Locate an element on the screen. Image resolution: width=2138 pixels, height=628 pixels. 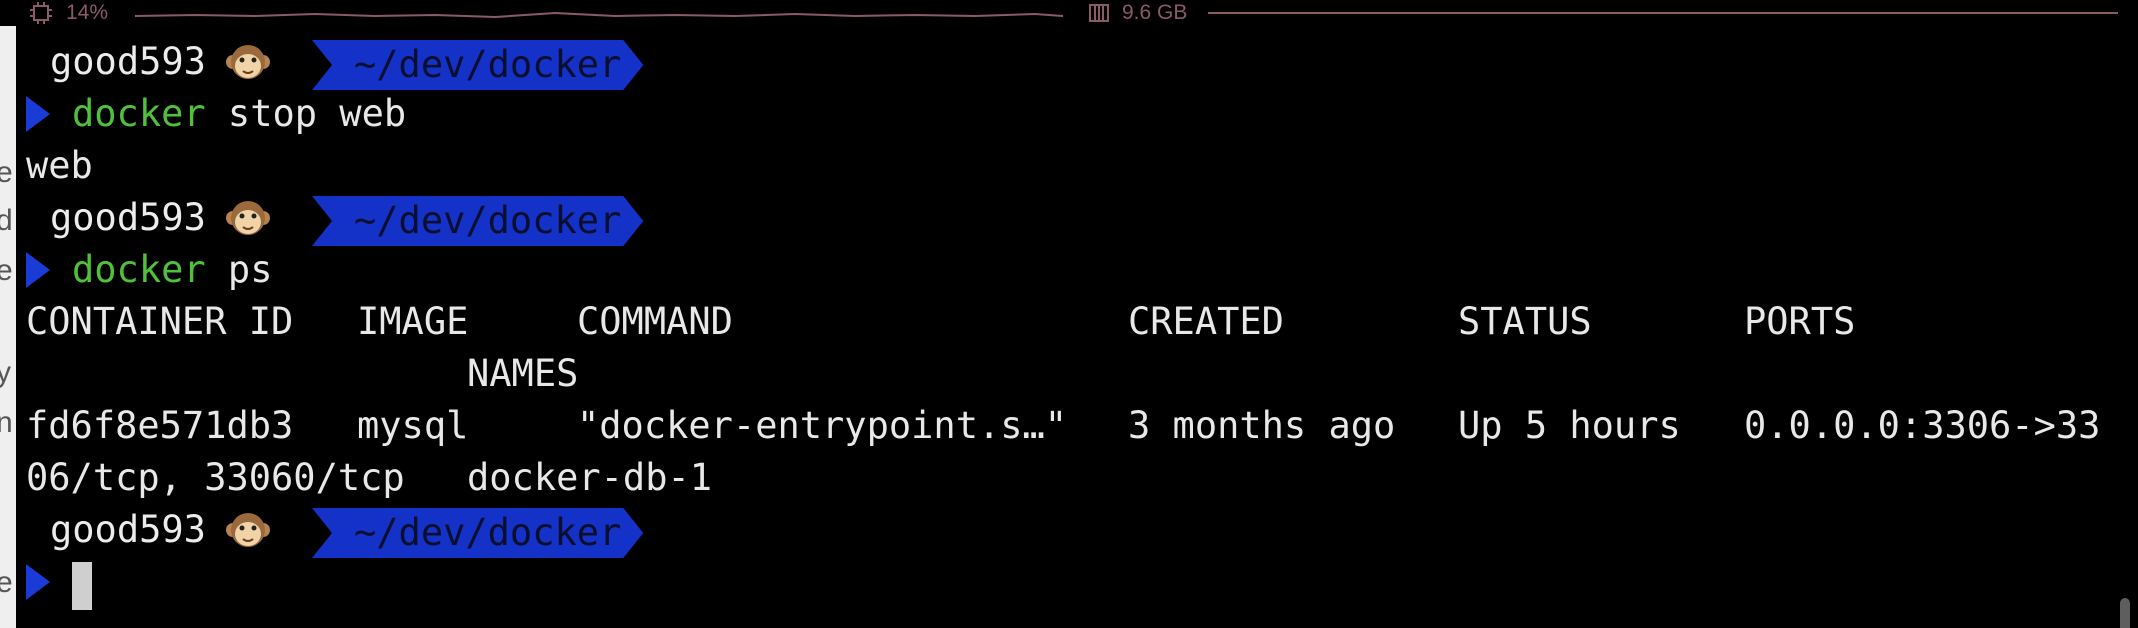
command-args: stop web is located at coordinates (306, 113).